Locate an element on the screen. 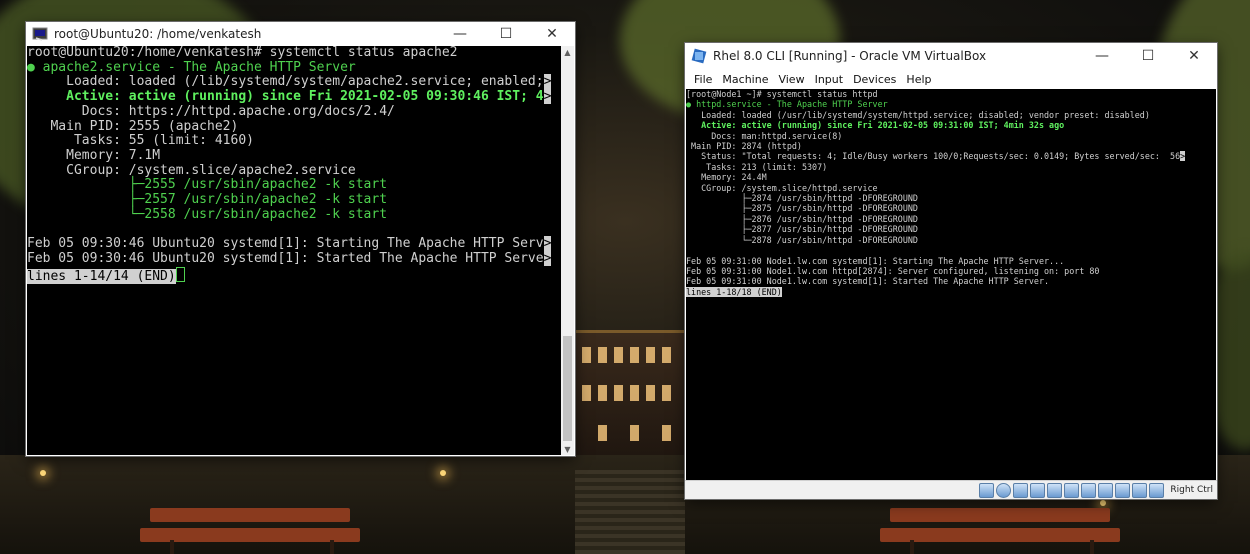 Image resolution: width=1250 pixels, height=554 pixels. vertical-scrollbar: ▲ ▼ is located at coordinates (567, 250).